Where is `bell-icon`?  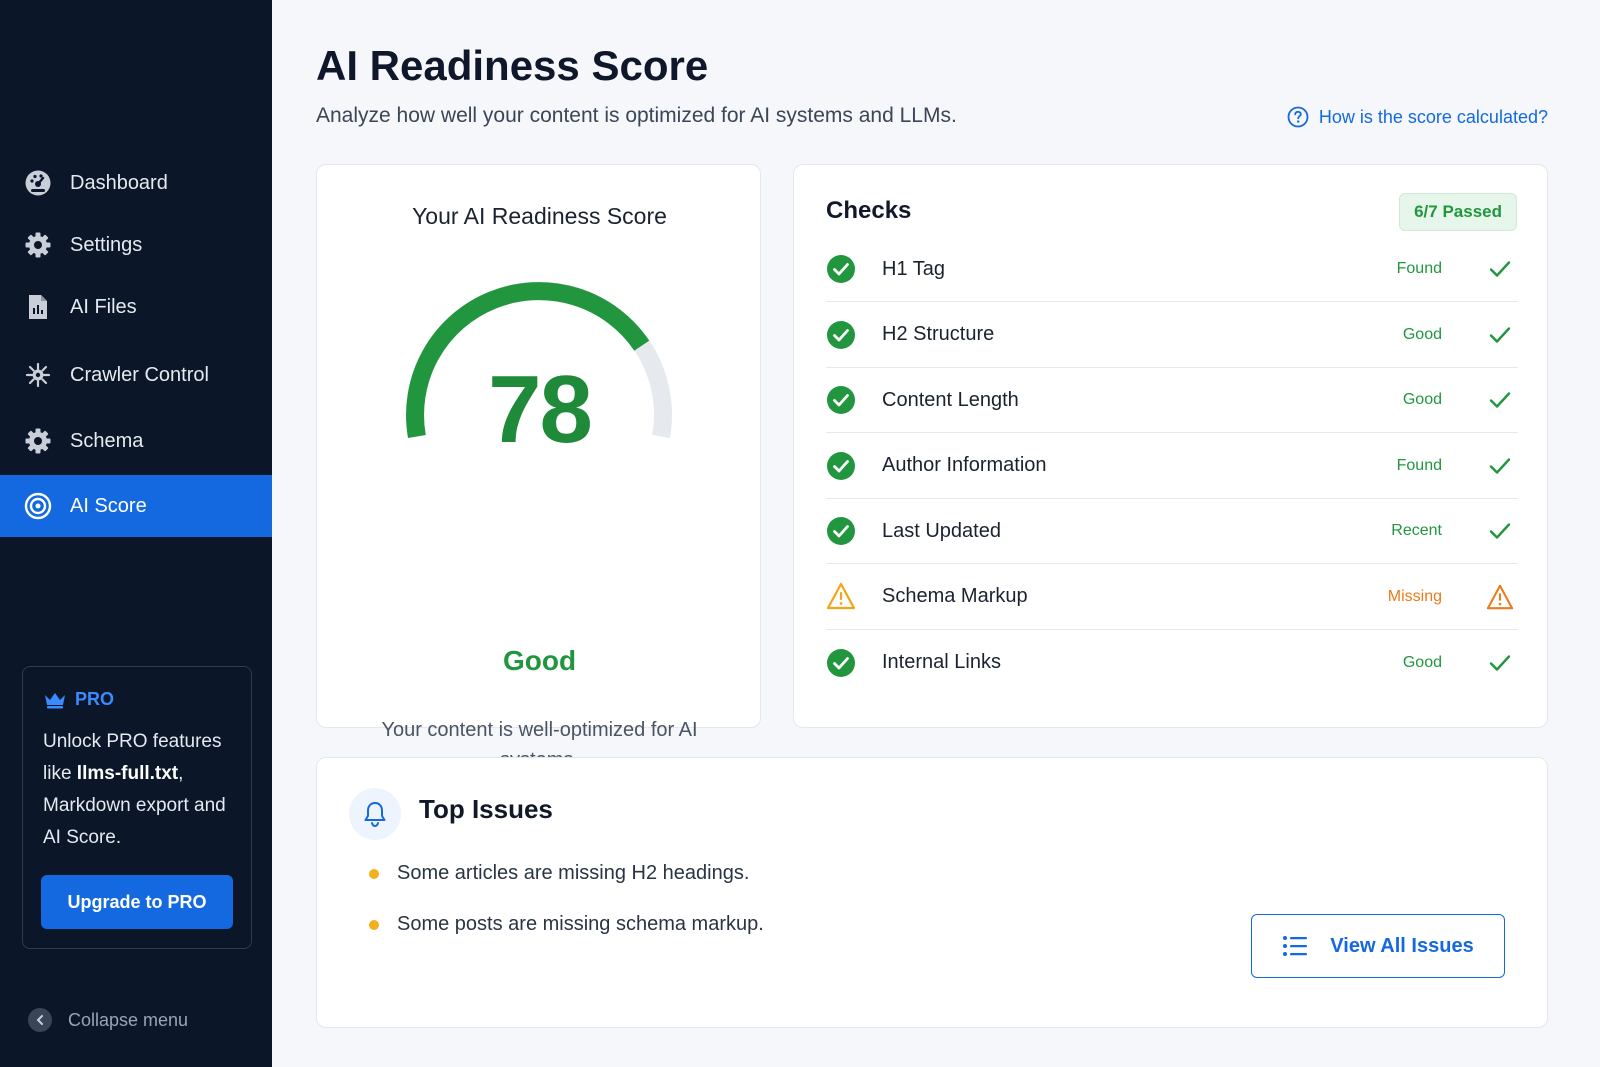
bell-icon is located at coordinates (375, 814).